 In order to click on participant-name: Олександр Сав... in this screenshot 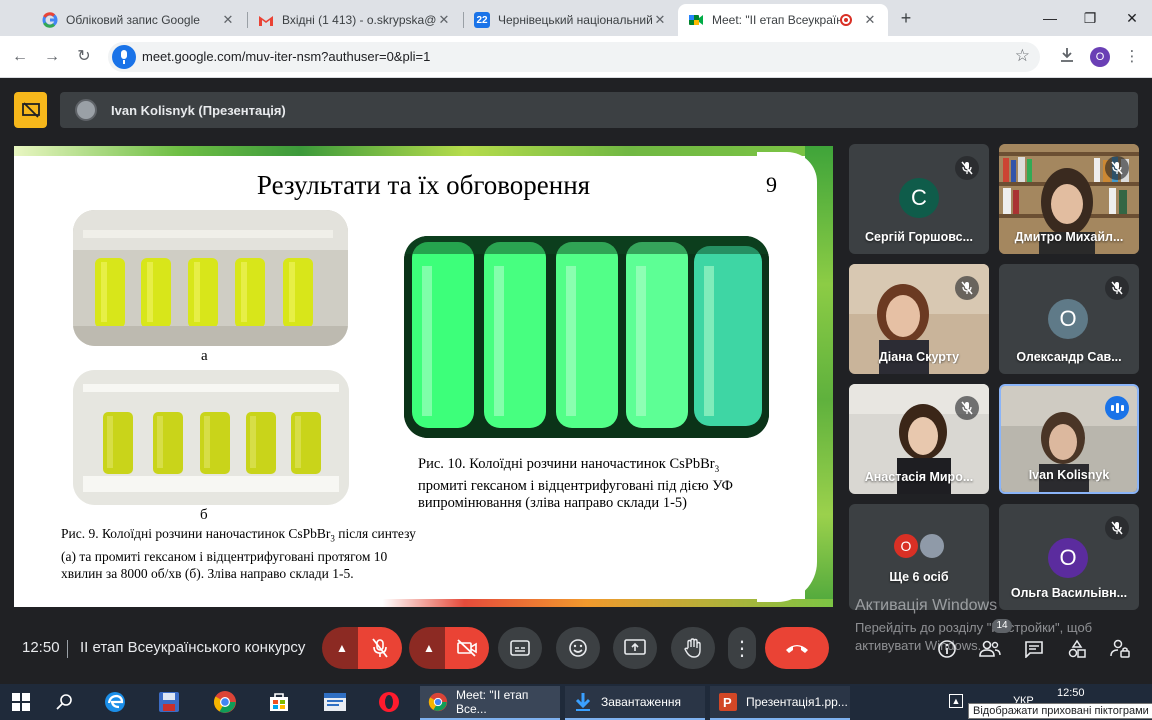, I will do `click(1069, 357)`.